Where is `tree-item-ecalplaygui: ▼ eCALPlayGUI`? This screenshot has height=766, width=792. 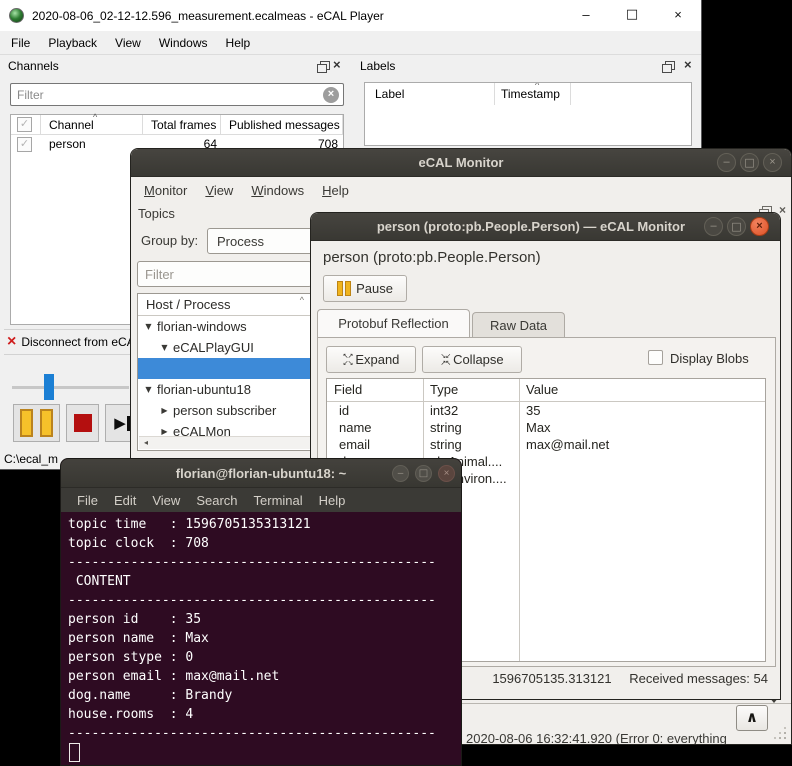 tree-item-ecalplaygui: ▼ eCALPlayGUI is located at coordinates (224, 347).